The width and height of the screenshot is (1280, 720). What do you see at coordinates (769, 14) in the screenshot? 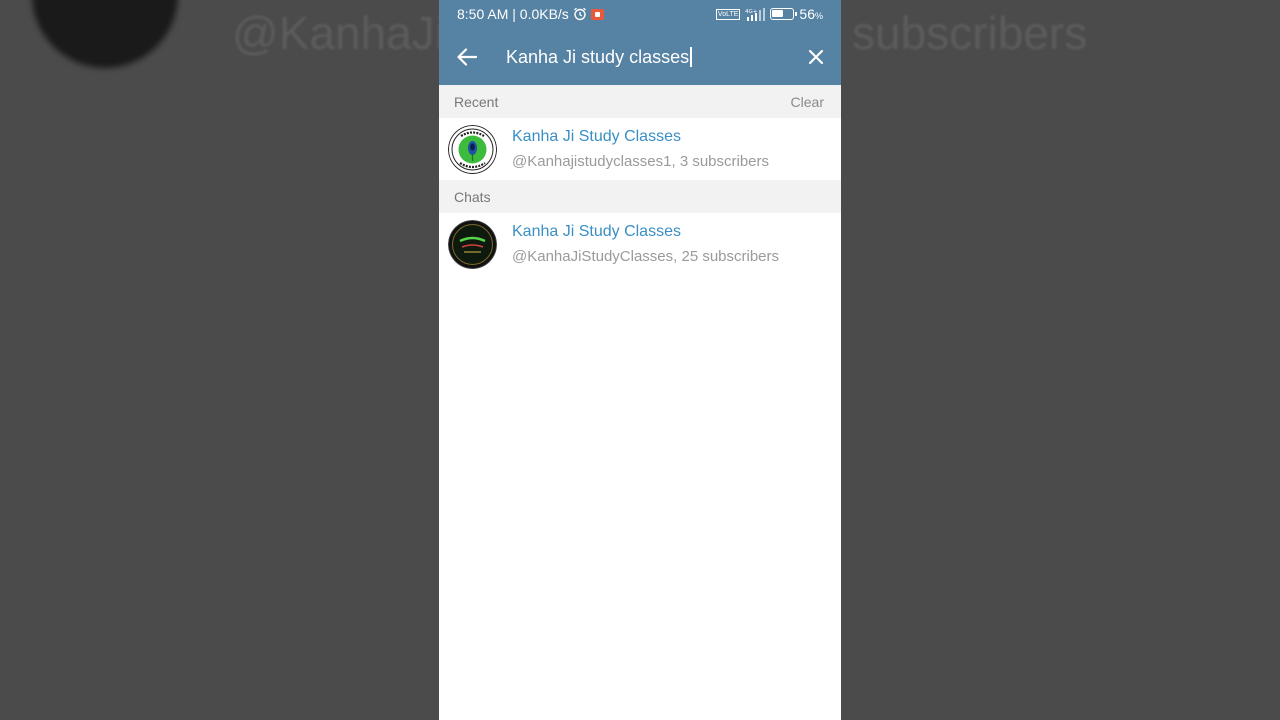
I see `status-right: VoLTE 4G+ 56%` at bounding box center [769, 14].